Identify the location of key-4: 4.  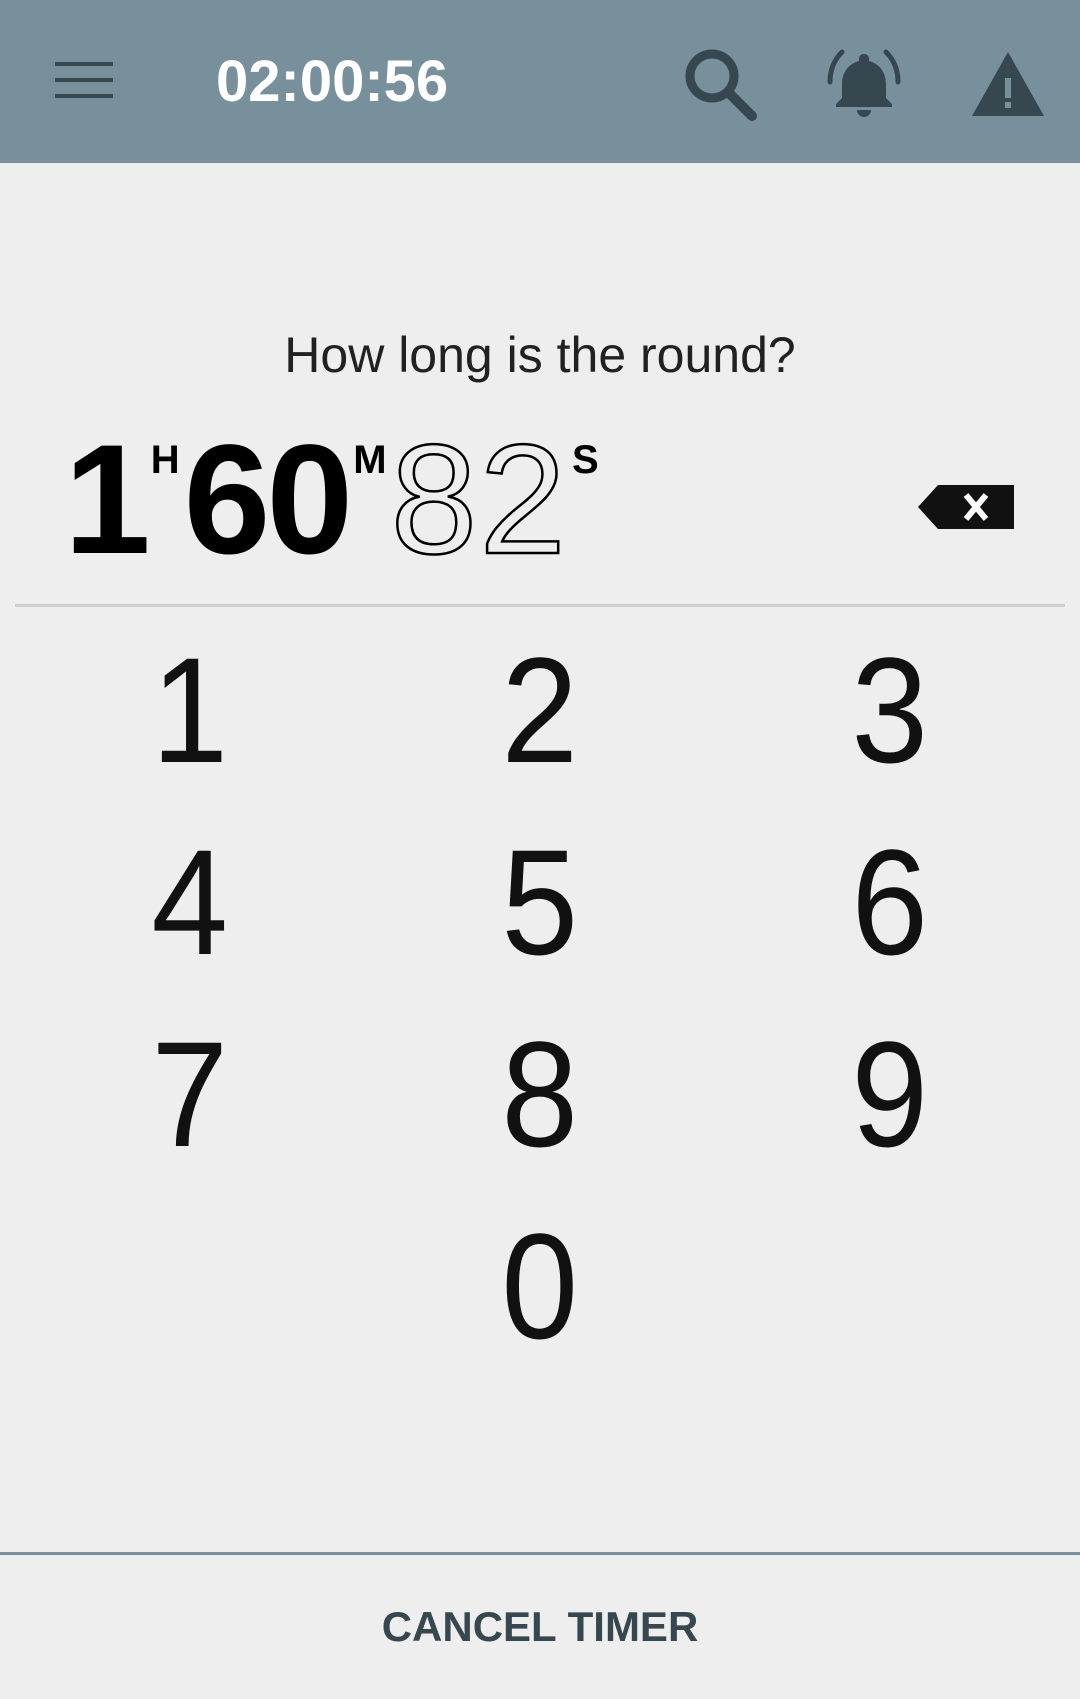
(190, 902).